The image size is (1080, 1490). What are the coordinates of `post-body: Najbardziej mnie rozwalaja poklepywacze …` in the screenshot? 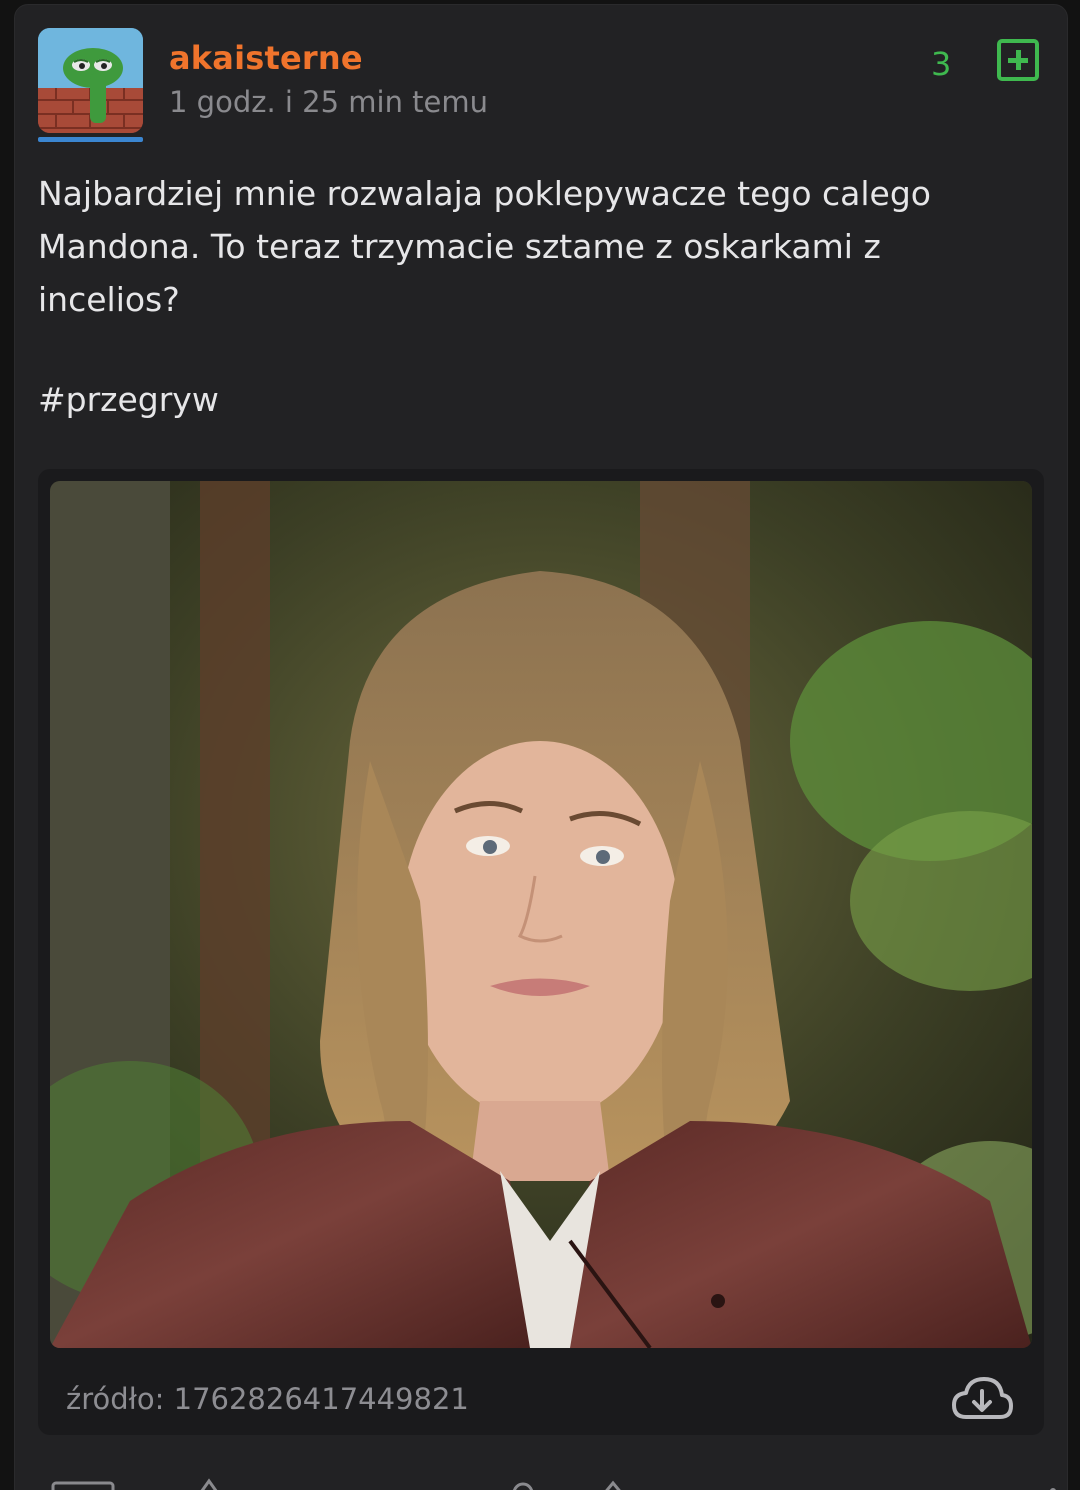 It's located at (484, 246).